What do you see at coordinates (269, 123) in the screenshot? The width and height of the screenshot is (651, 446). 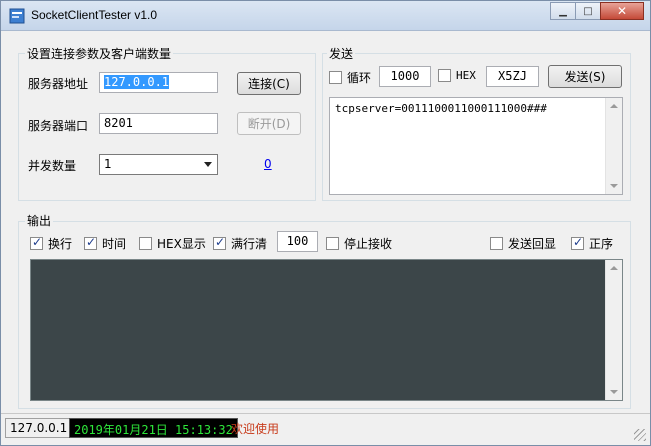 I see `disconnect-button: 断开(D)` at bounding box center [269, 123].